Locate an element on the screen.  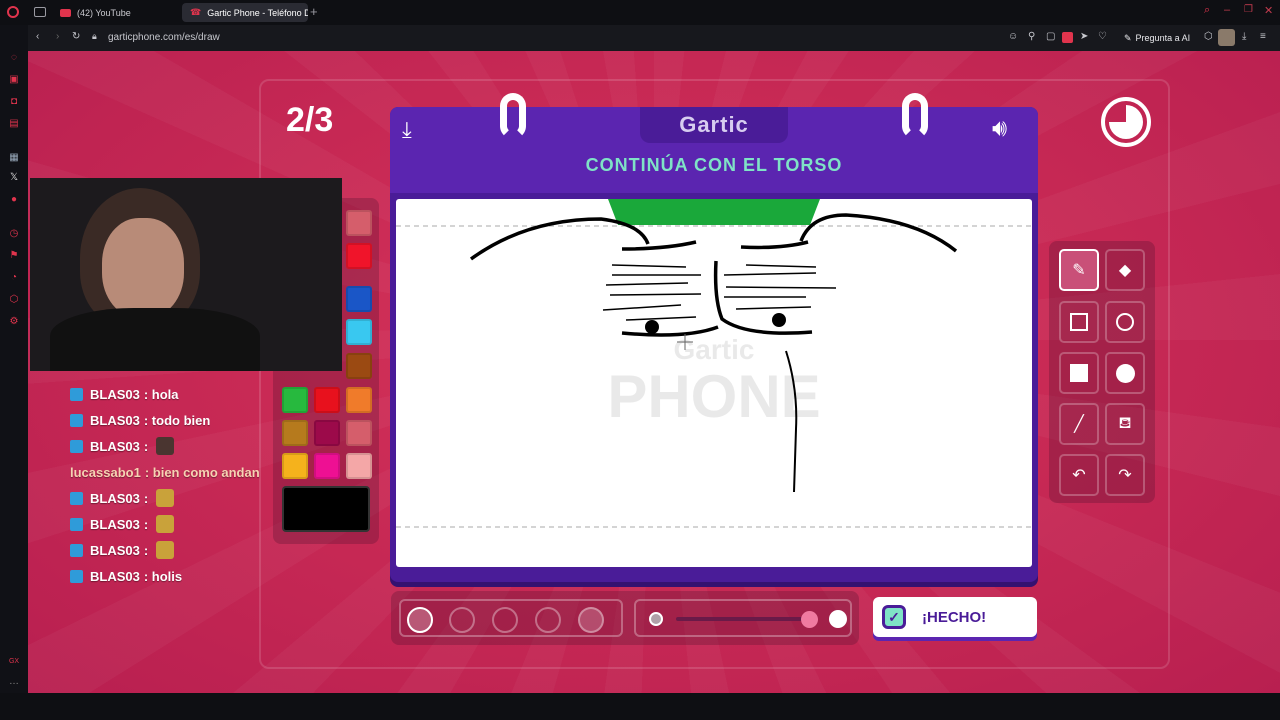
pencil-tool: ✎ is located at coordinates (1079, 270).